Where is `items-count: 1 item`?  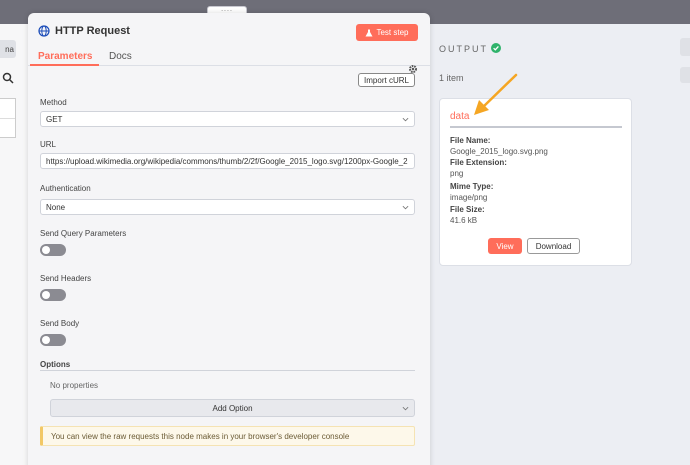 items-count: 1 item is located at coordinates (451, 78).